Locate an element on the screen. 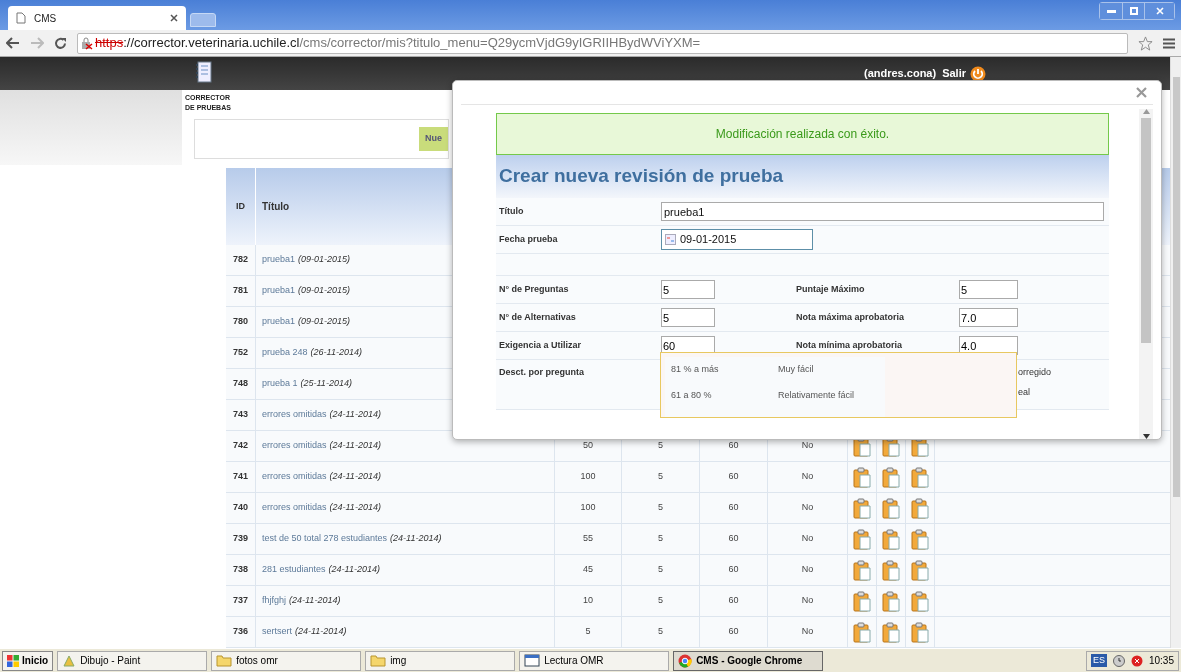  forward-arrow-icon is located at coordinates (37, 43).